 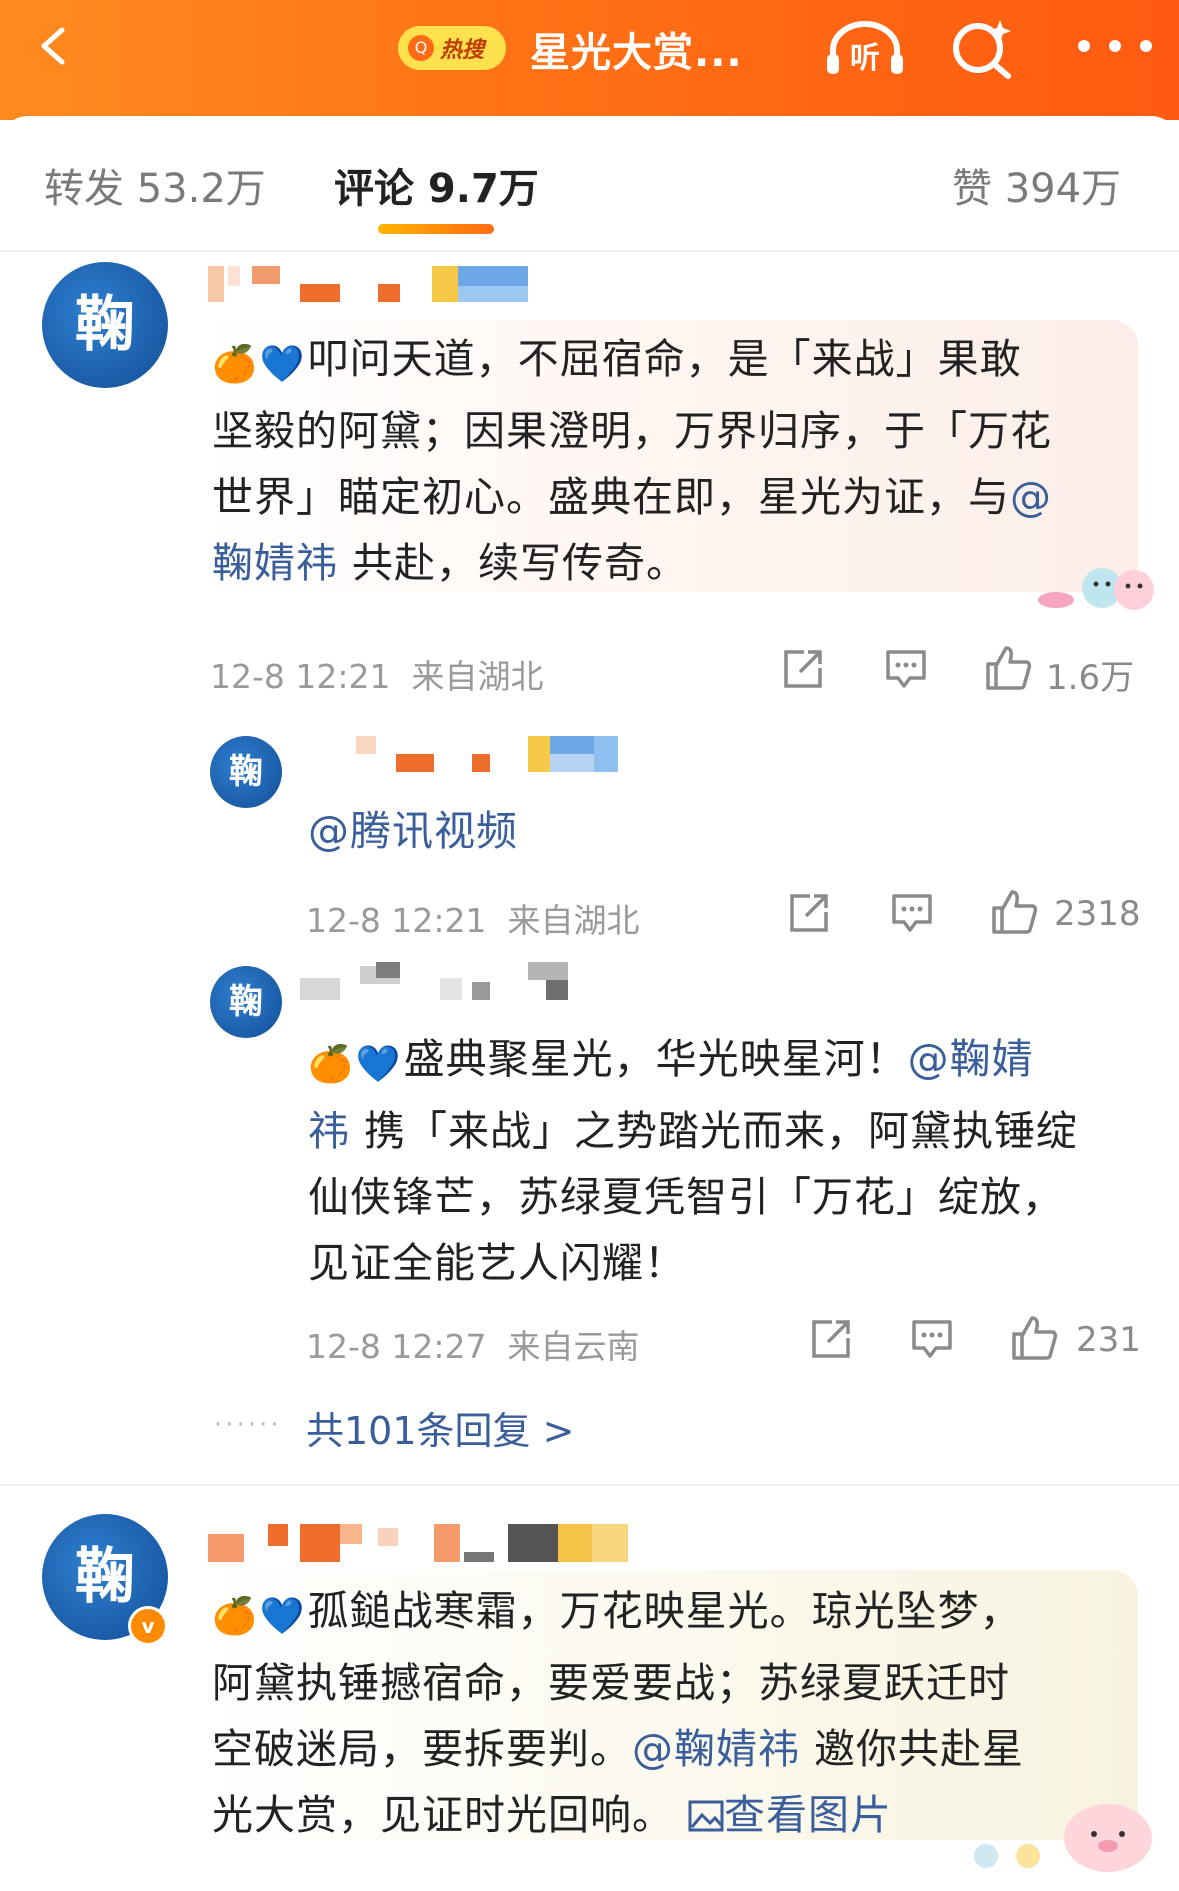 I want to click on tab-comments: 评论 9.7万, so click(x=436, y=185).